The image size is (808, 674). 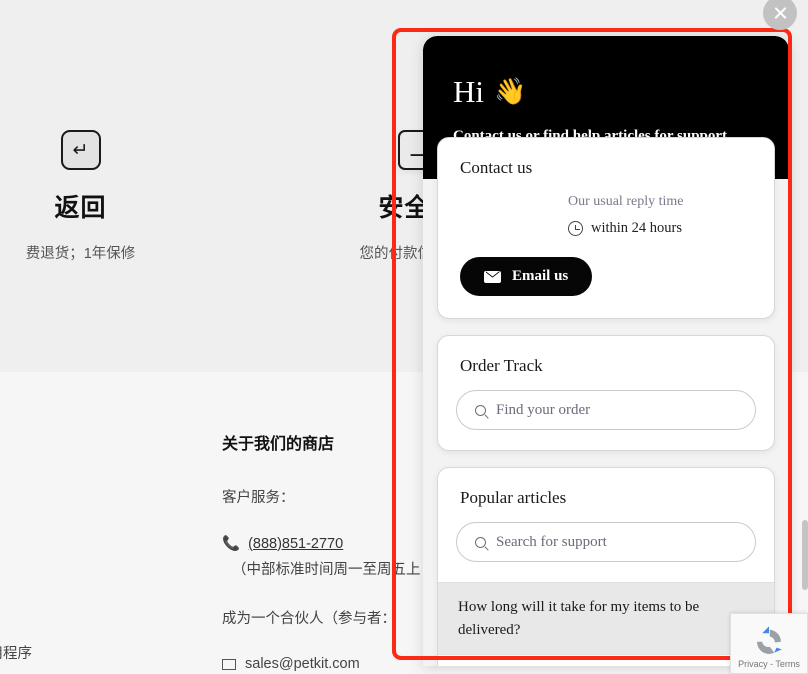 I want to click on footer-email-address: sales@petkit.com, so click(x=302, y=664).